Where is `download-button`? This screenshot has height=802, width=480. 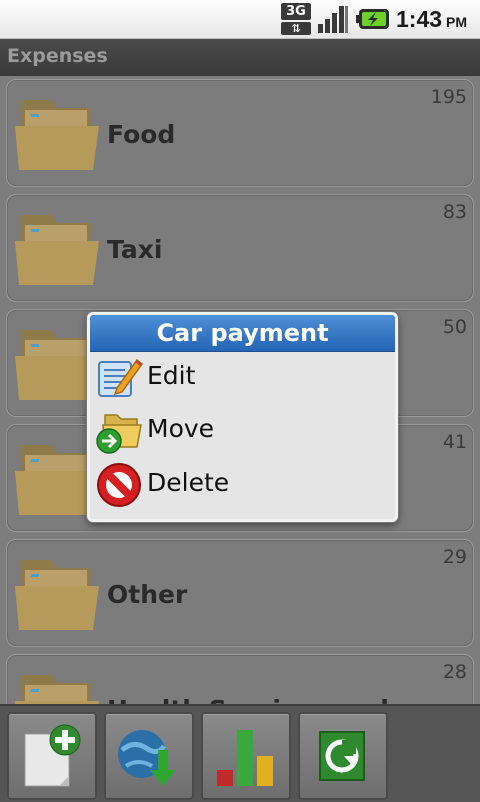
download-button is located at coordinates (149, 756).